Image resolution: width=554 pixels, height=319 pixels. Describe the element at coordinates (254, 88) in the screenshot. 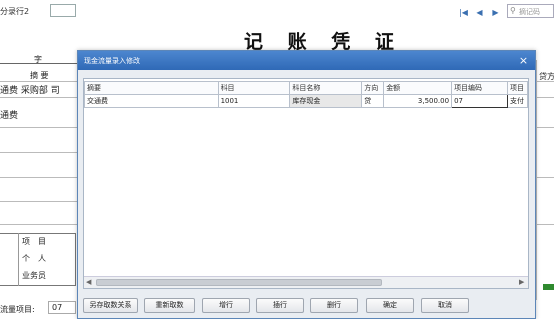

I see `column-header: 科目` at that location.